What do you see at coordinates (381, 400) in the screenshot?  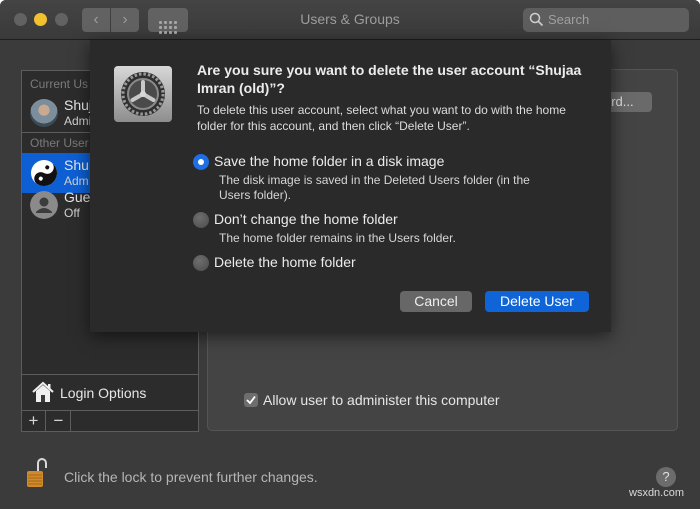 I see `admin-checkbox-label: Allow user to administer this computer` at bounding box center [381, 400].